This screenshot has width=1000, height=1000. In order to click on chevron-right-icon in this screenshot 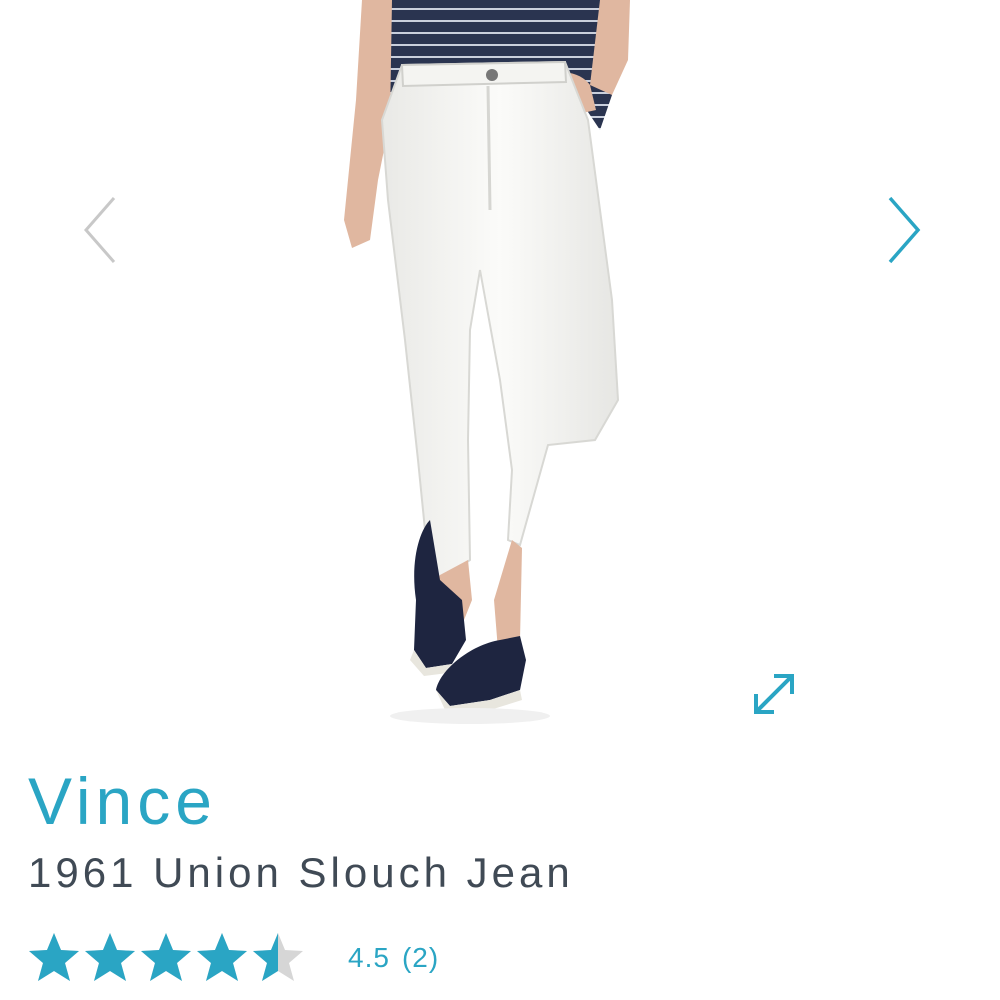, I will do `click(905, 230)`.